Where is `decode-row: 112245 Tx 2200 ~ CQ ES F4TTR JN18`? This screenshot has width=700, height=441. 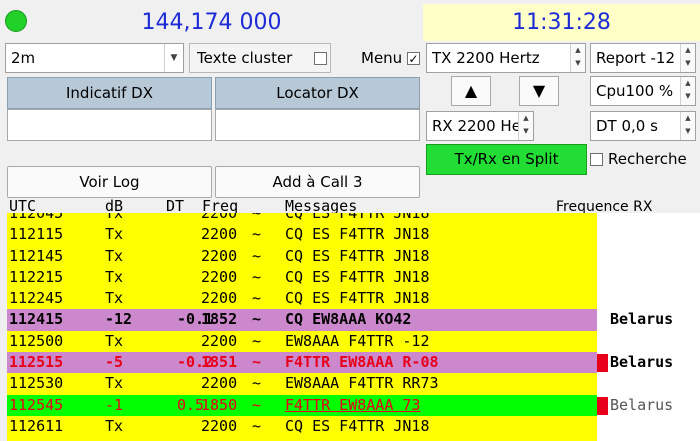
decode-row: 112245 Tx 2200 ~ CQ ES F4TTR JN18 is located at coordinates (302, 299).